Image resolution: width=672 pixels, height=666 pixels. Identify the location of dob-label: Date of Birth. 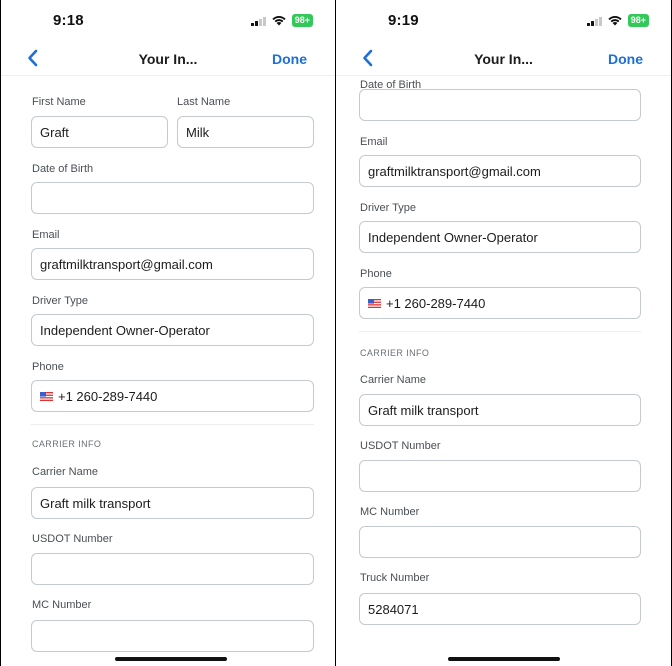
(63, 169).